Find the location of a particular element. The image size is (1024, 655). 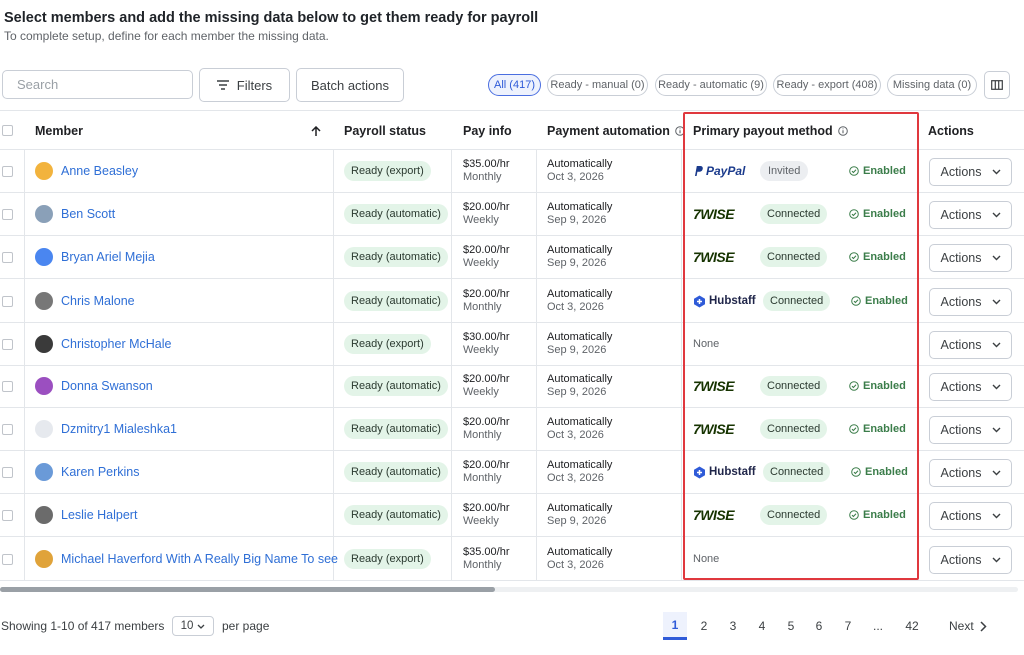

page-number: 2 is located at coordinates (704, 626).